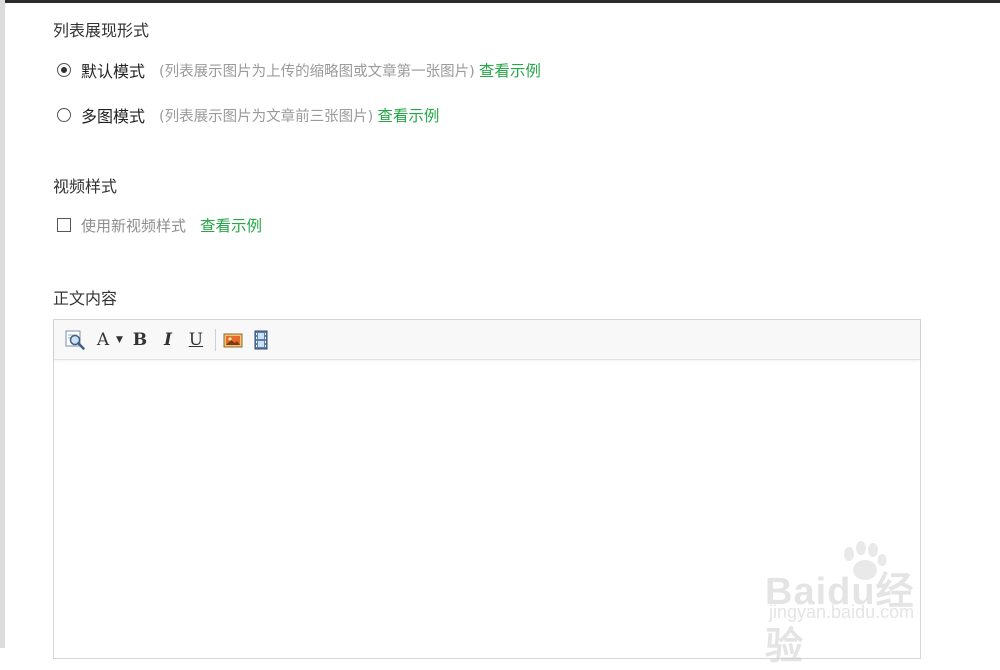 This screenshot has width=1000, height=670. What do you see at coordinates (64, 70) in the screenshot?
I see `radio-default-mode` at bounding box center [64, 70].